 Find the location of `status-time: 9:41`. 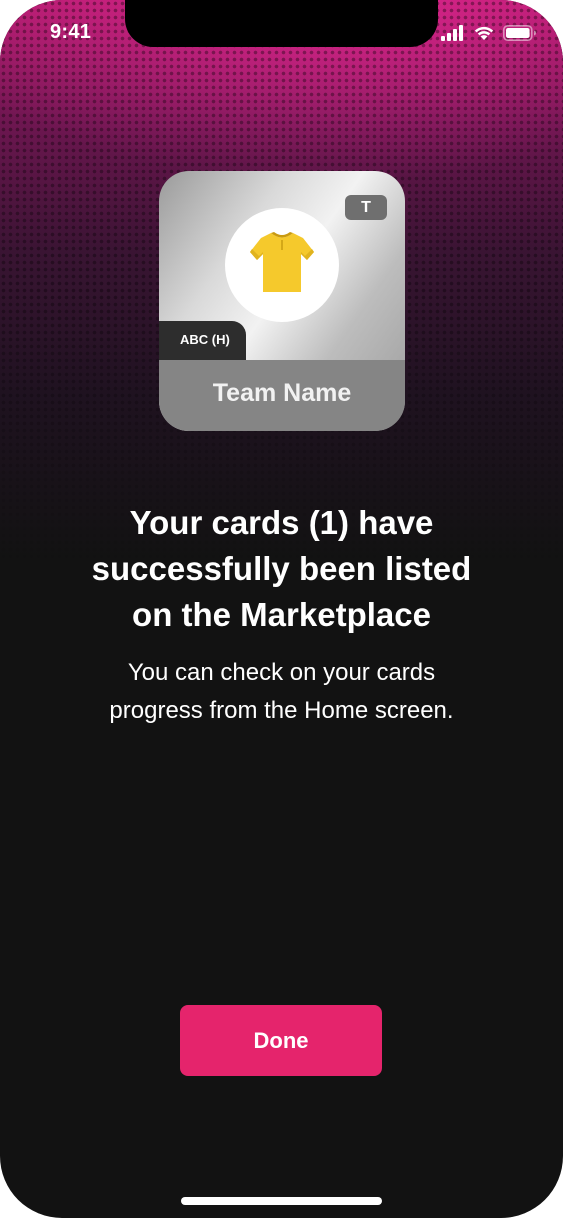

status-time: 9:41 is located at coordinates (71, 32).